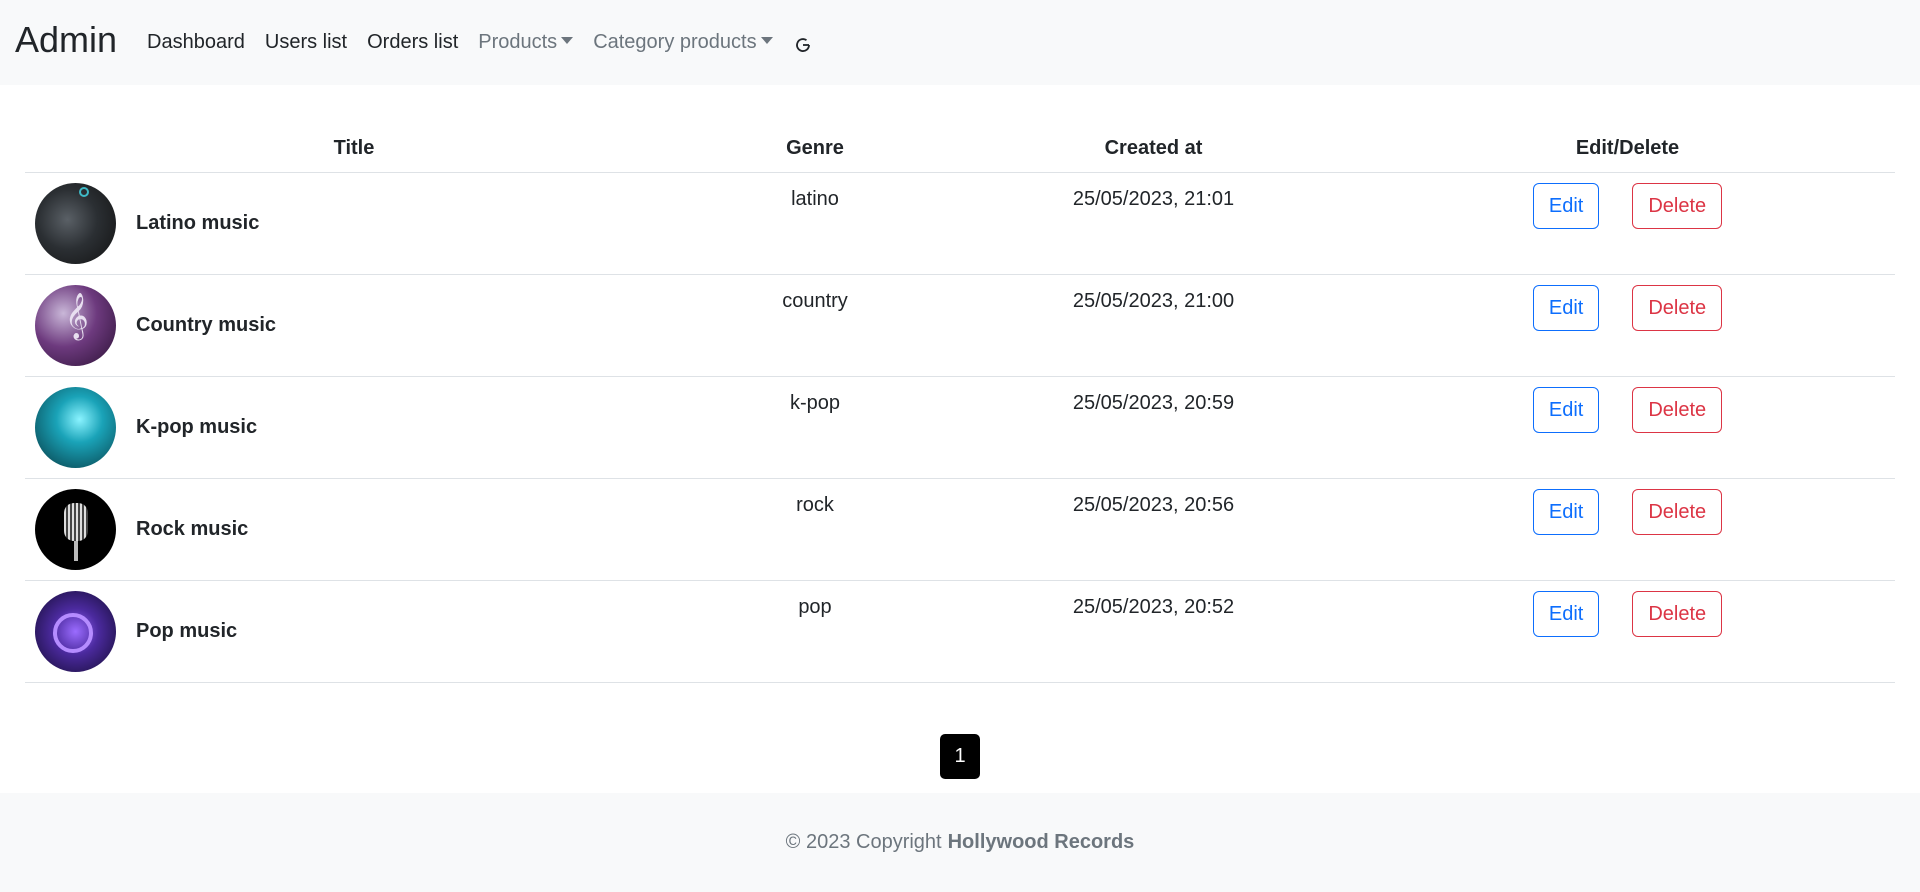 The image size is (1920, 892). What do you see at coordinates (354, 149) in the screenshot?
I see `header-title: Title` at bounding box center [354, 149].